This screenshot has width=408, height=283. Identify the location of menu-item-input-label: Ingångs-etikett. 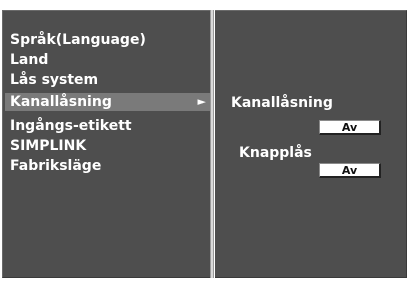
(71, 126).